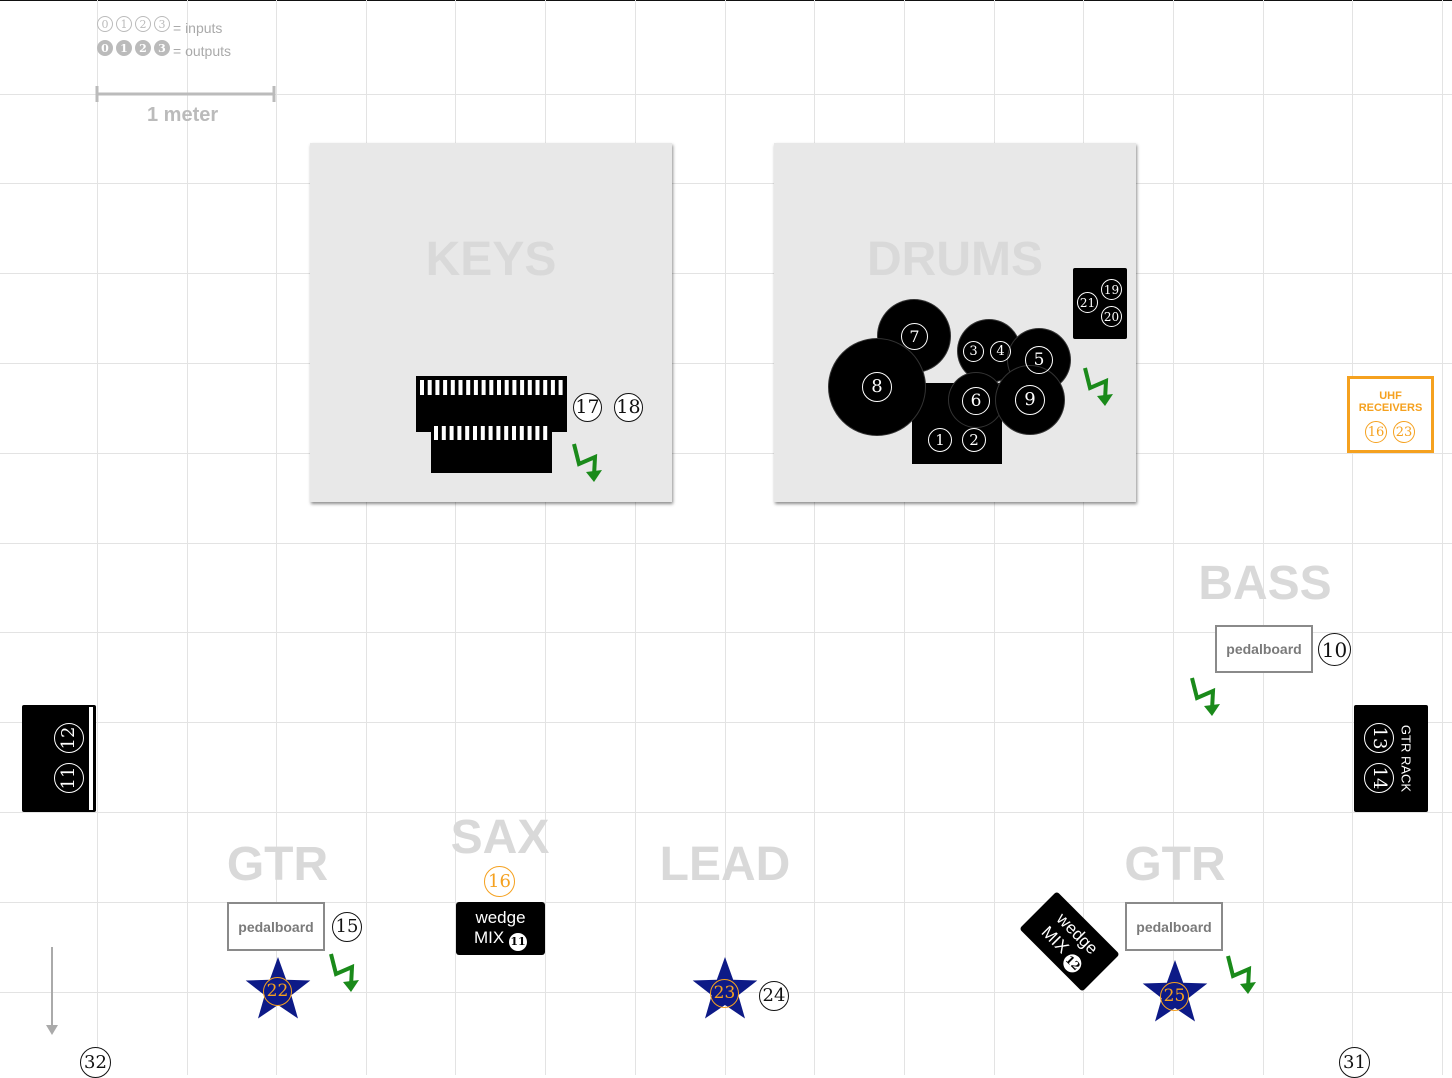 This screenshot has height=1078, width=1452. I want to click on sax-wedge-line2: MIX, so click(489, 937).